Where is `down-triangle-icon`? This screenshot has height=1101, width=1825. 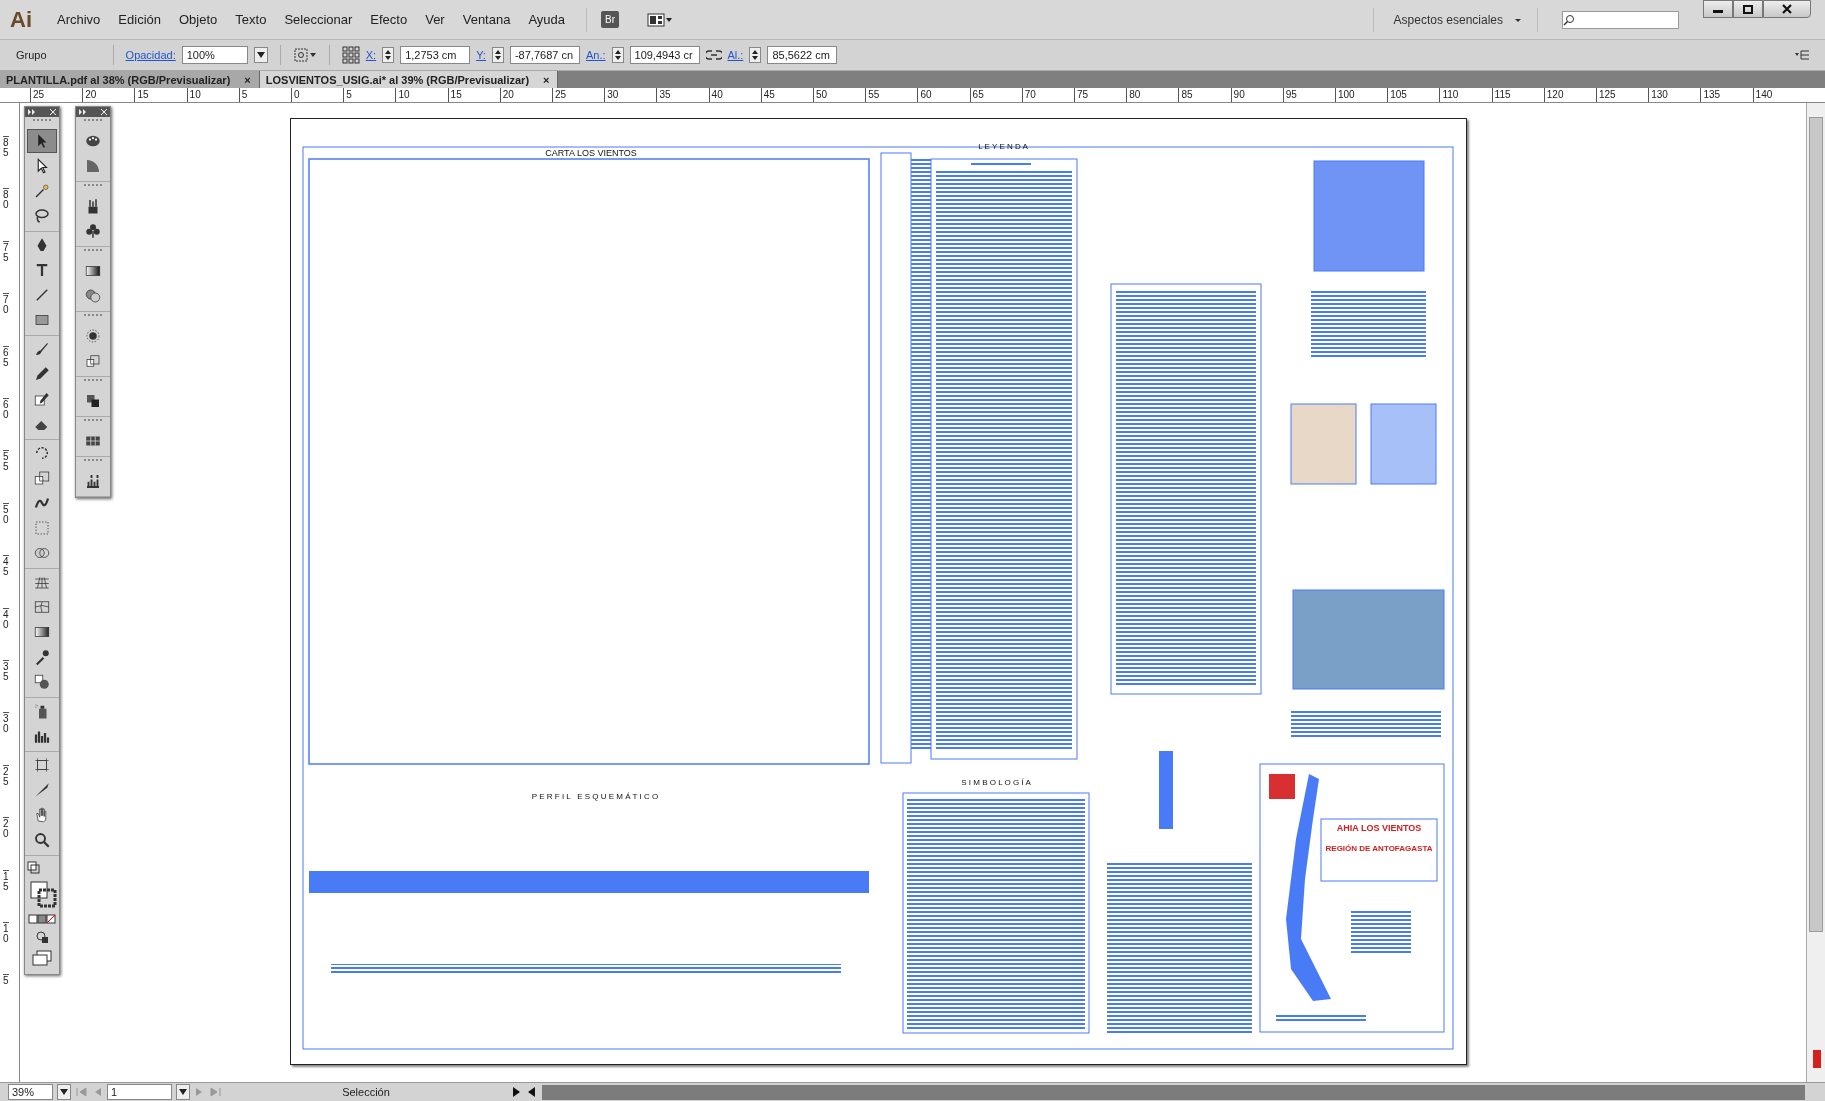 down-triangle-icon is located at coordinates (64, 1092).